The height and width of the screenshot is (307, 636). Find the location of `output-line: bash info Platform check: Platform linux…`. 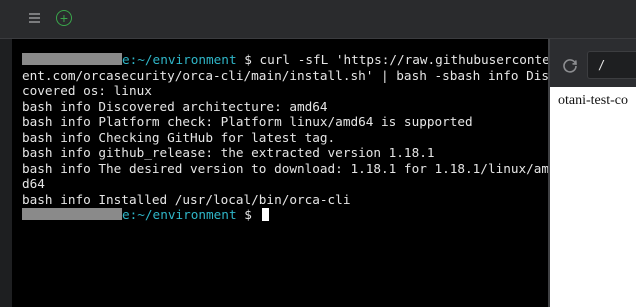

output-line: bash info Platform check: Platform linux… is located at coordinates (247, 121).